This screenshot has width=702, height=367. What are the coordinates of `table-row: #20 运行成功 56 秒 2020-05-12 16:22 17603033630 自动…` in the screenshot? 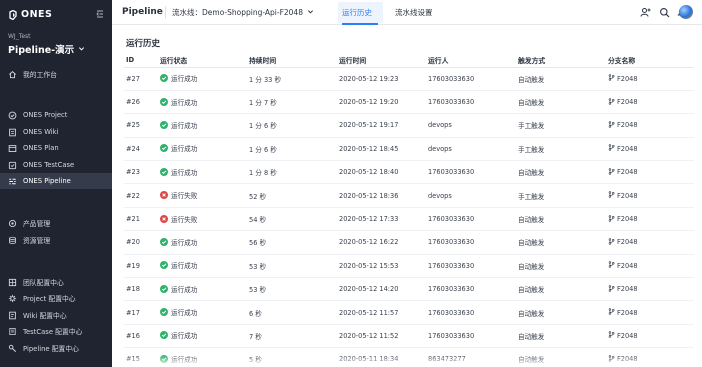 It's located at (409, 242).